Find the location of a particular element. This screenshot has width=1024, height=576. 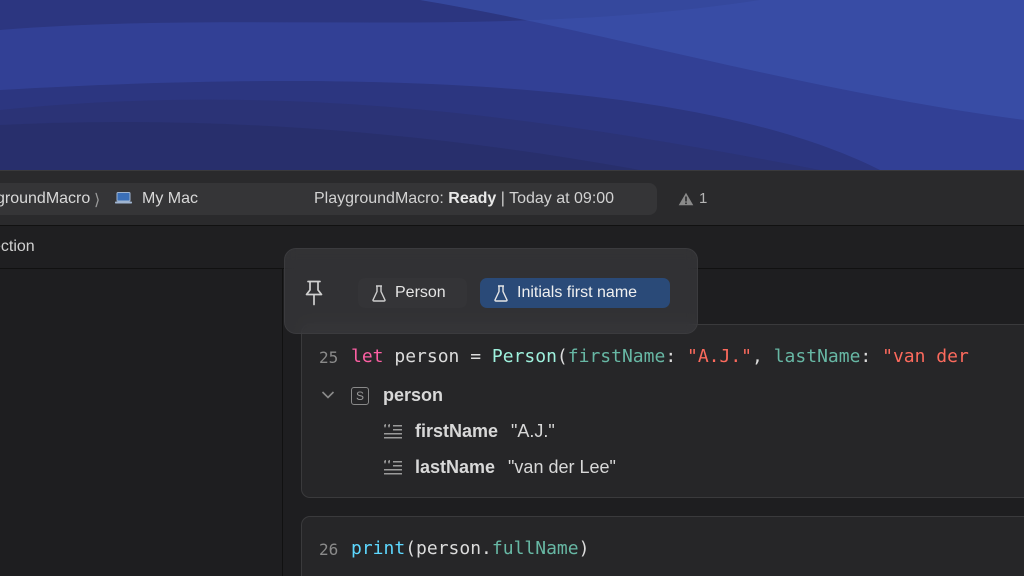

field-name: firstName is located at coordinates (457, 431).